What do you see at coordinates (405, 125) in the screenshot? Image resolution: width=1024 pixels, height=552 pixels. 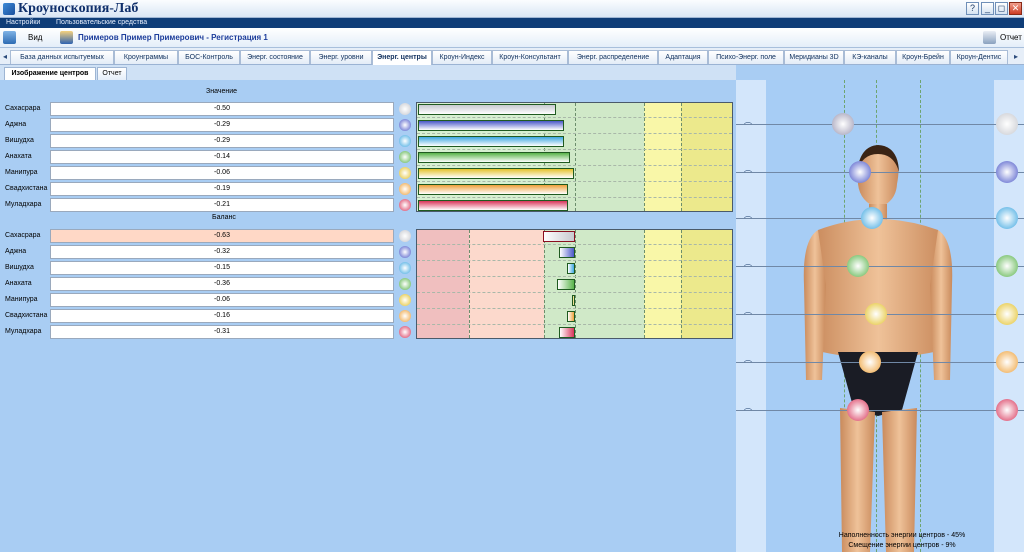 I see `ajna-icon` at bounding box center [405, 125].